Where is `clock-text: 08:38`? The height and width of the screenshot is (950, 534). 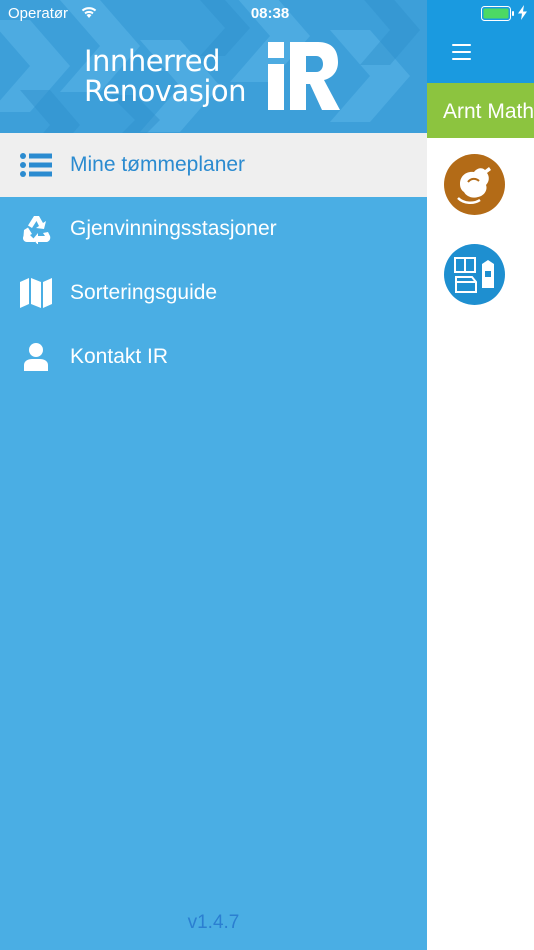 clock-text: 08:38 is located at coordinates (270, 13).